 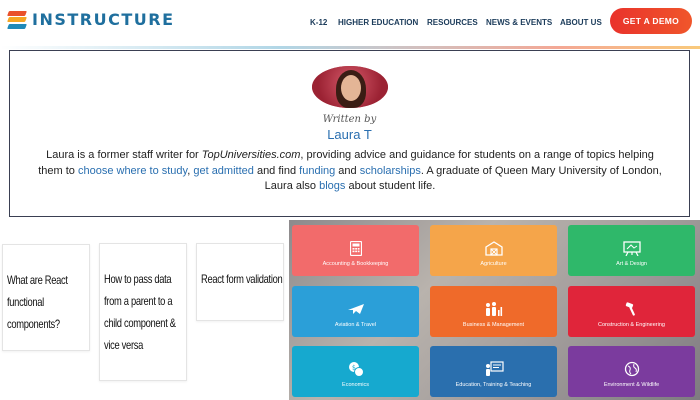 What do you see at coordinates (631, 264) in the screenshot?
I see `subject-label: Art & Design` at bounding box center [631, 264].